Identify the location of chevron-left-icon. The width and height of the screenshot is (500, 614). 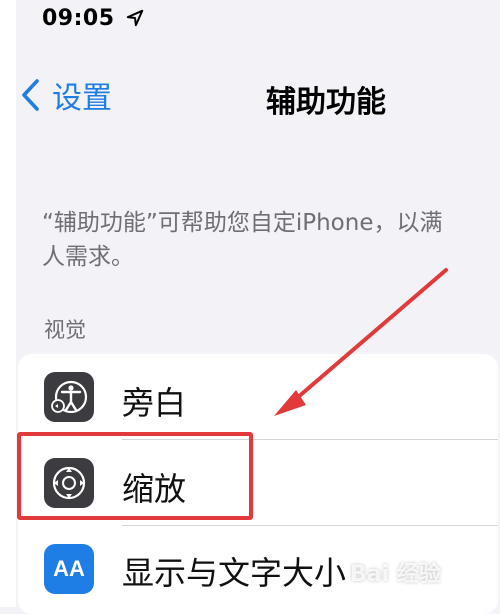
(30, 95).